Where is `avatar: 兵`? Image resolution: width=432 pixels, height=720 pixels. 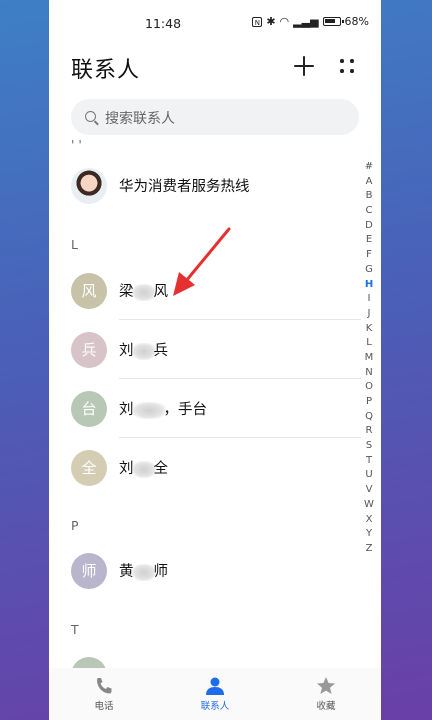
avatar: 兵 is located at coordinates (89, 350).